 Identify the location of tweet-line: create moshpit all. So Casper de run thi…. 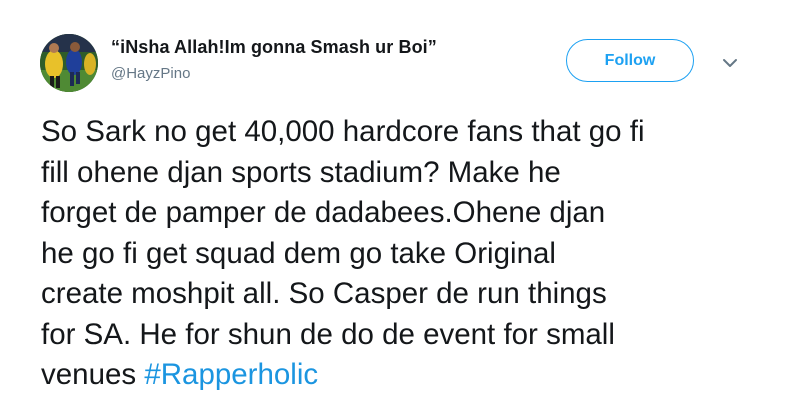
(324, 293).